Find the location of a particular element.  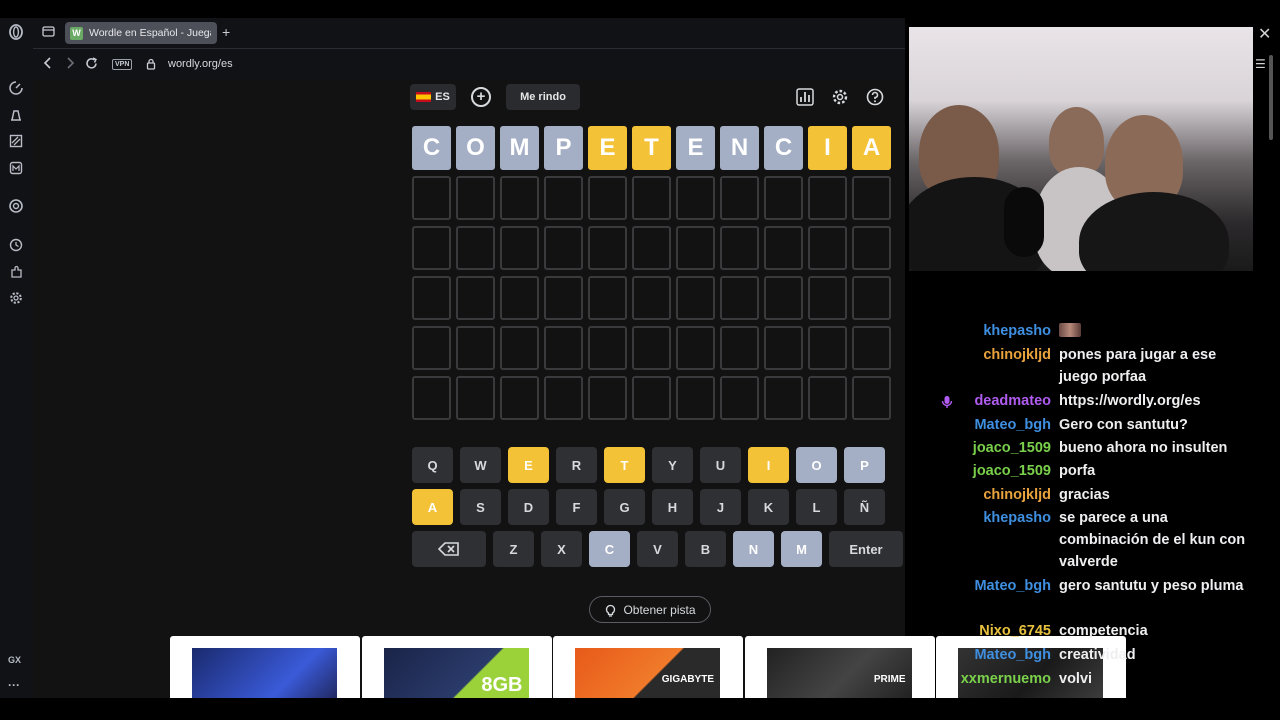

key-t: T is located at coordinates (624, 465).